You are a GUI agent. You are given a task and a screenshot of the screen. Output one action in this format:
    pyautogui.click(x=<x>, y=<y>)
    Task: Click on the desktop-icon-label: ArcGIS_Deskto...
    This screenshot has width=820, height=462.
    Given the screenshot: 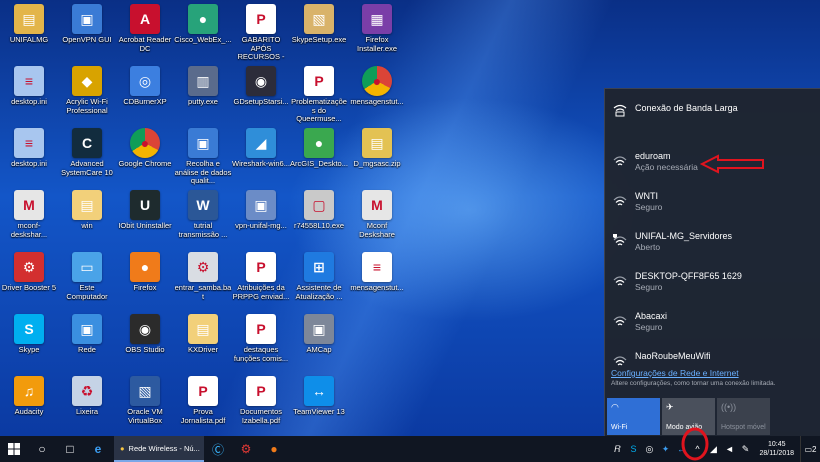 What is the action you would take?
    pyautogui.click(x=319, y=164)
    